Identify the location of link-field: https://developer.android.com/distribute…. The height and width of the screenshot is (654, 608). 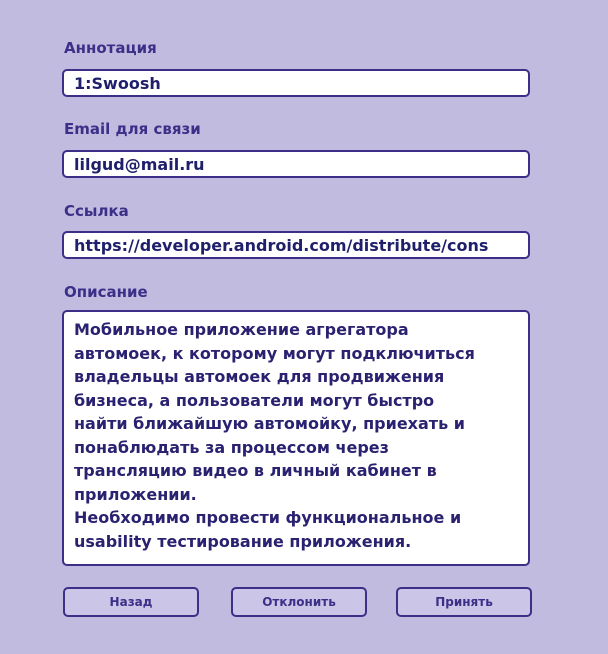
(296, 245).